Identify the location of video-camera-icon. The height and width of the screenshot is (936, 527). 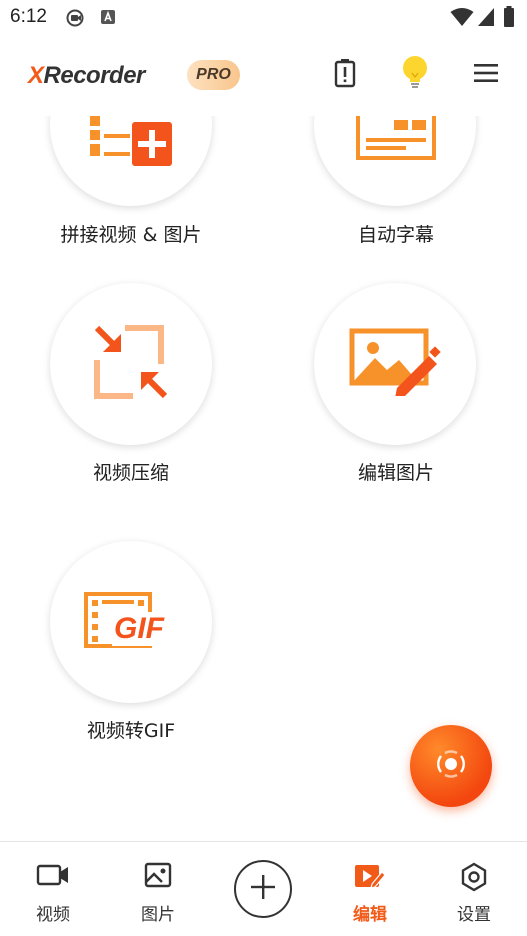
(53, 877).